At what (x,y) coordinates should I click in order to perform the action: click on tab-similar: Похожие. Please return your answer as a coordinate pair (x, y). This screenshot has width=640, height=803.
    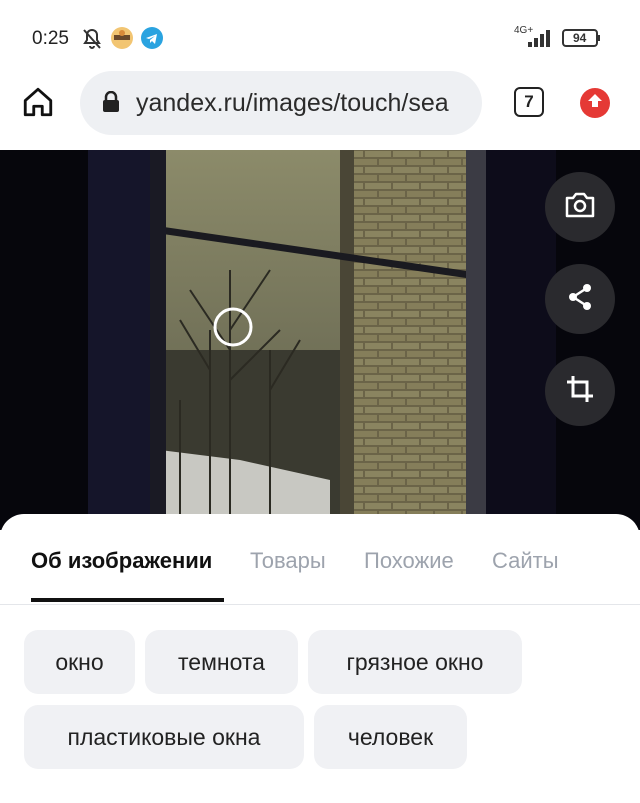
    Looking at the image, I should click on (409, 561).